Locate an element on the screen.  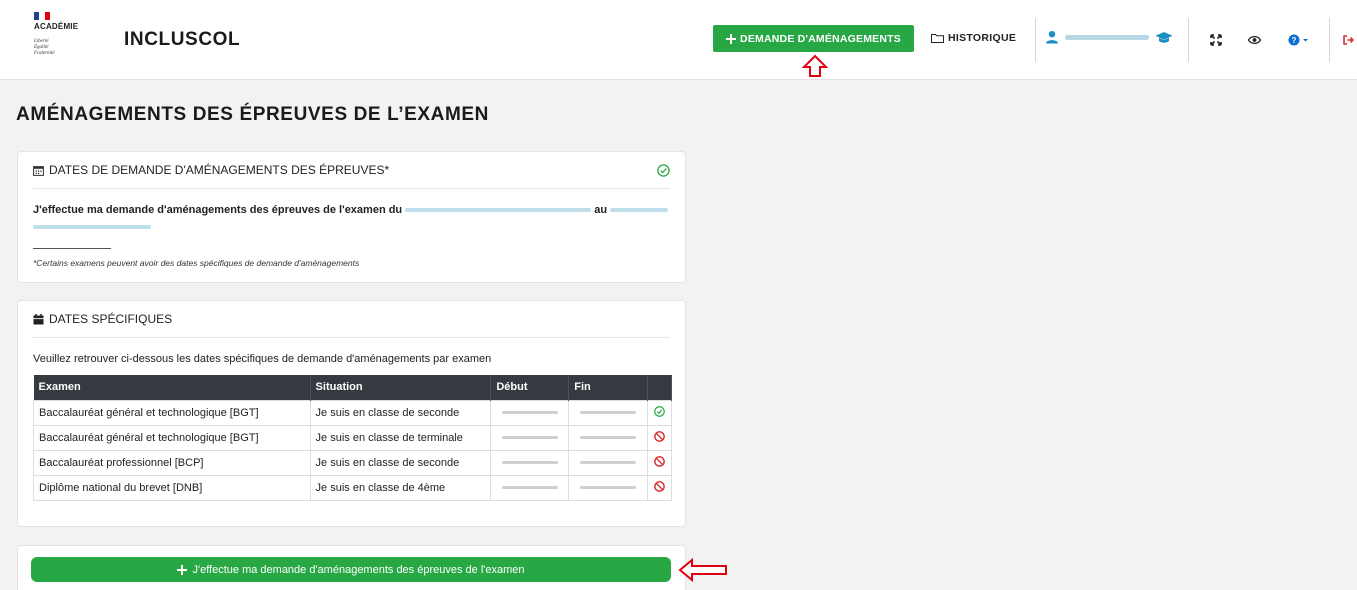
help-button: ? is located at coordinates (1299, 40).